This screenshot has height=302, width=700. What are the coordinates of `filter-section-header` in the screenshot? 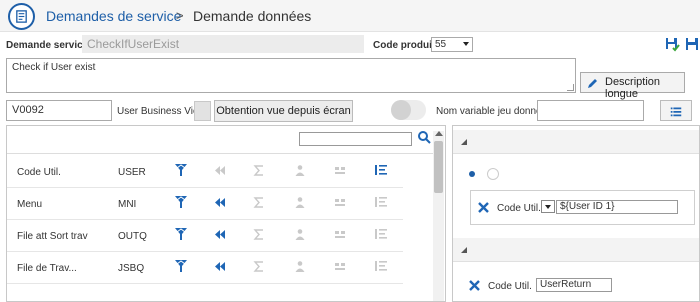 It's located at (576, 142).